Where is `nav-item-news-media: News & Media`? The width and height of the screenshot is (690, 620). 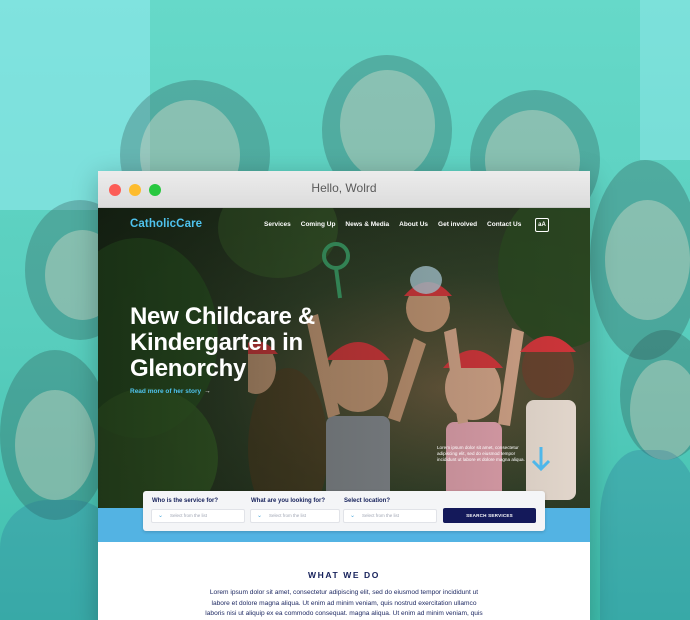
nav-item-news-media: News & Media is located at coordinates (367, 224).